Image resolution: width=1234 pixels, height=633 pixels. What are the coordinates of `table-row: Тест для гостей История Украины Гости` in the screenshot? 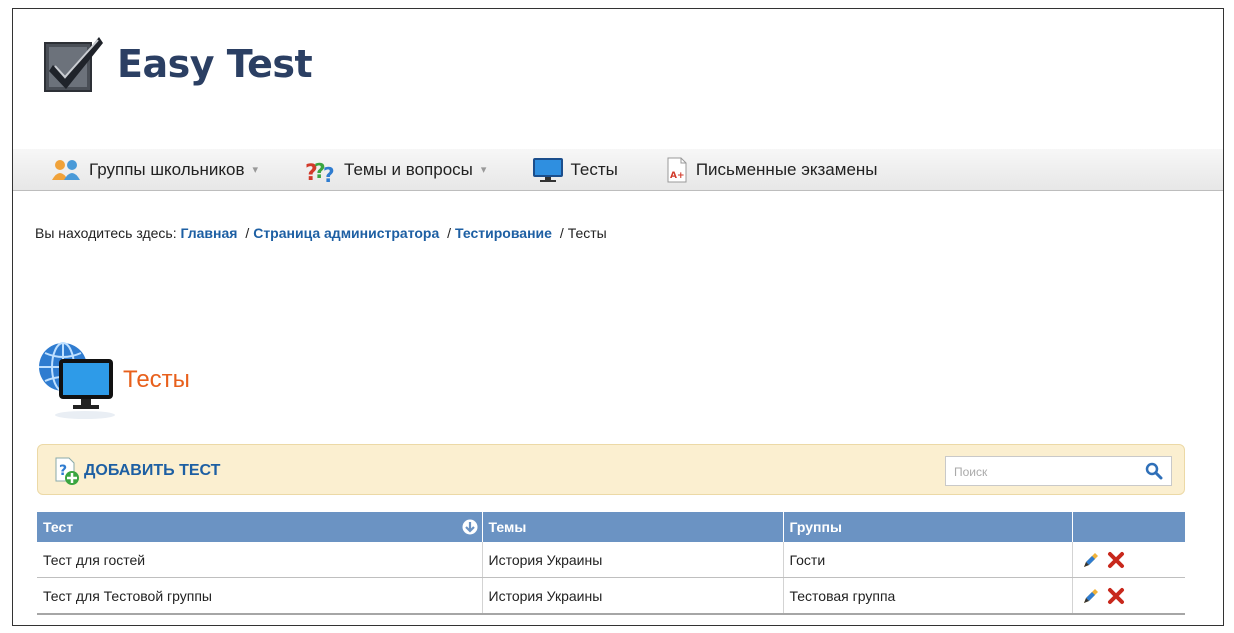 It's located at (611, 560).